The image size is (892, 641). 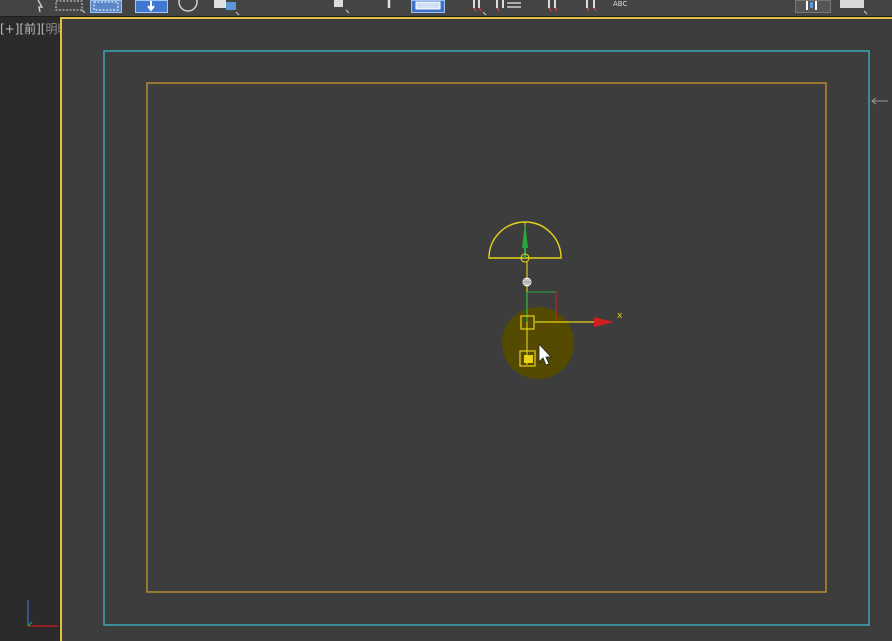 I want to click on align-icon, so click(x=509, y=6).